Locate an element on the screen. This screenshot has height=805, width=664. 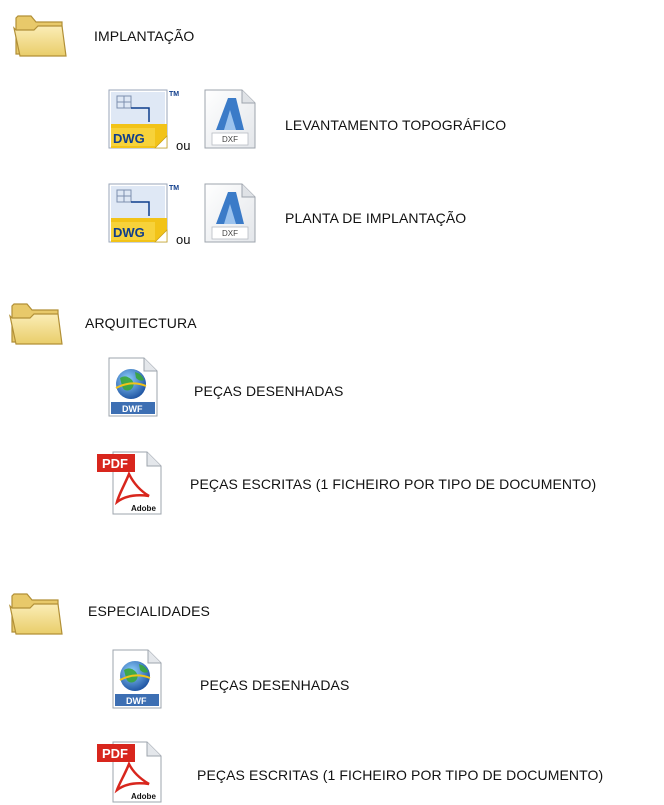
section-title-implantacao: IMPLANTAÇÃO is located at coordinates (144, 36).